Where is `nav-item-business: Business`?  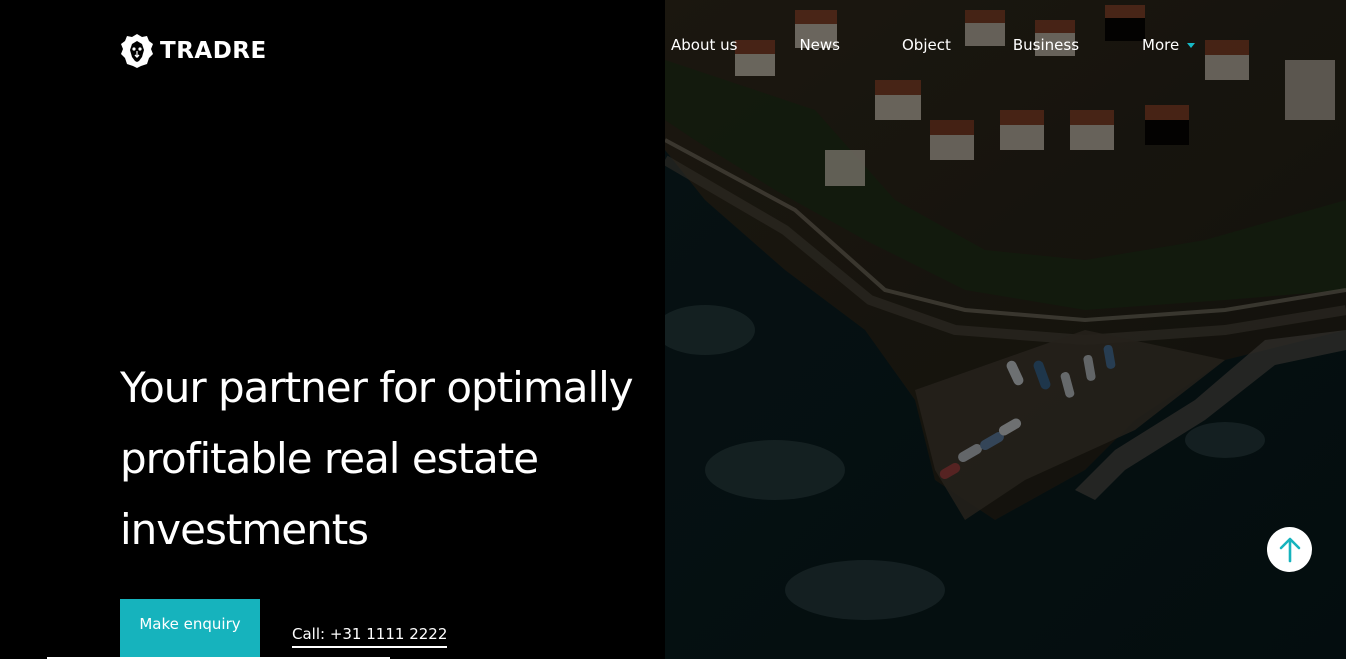 nav-item-business: Business is located at coordinates (1046, 45).